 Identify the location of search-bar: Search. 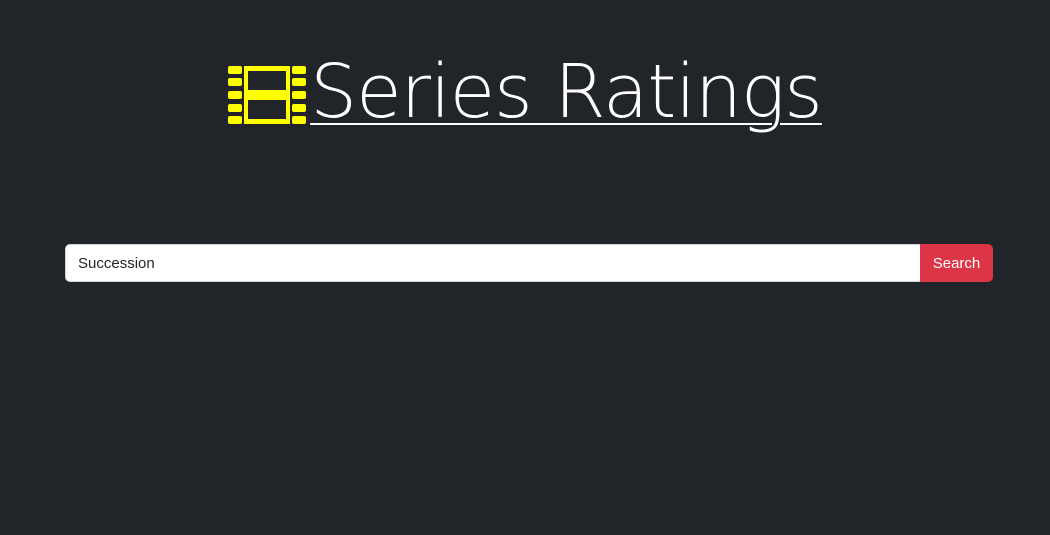
(529, 263).